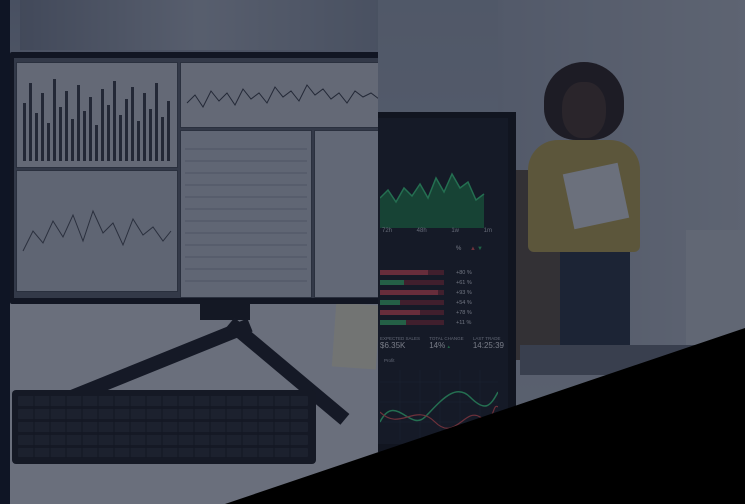  What do you see at coordinates (473, 249) in the screenshot?
I see `triangle-up-red-icon: ▲` at bounding box center [473, 249].